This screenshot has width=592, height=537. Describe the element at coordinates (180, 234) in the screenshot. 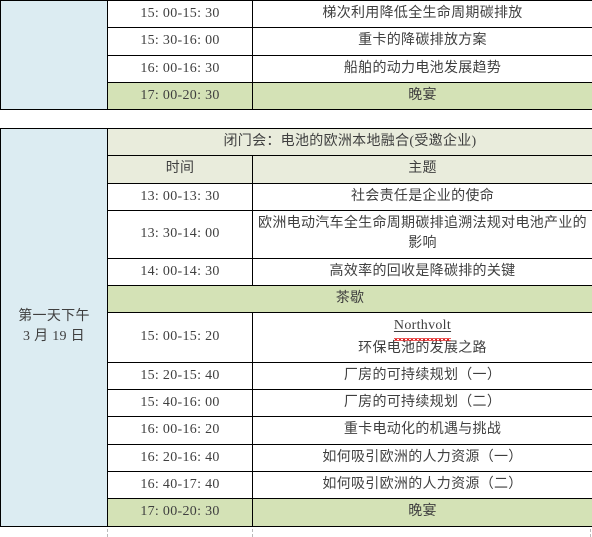

I see `time-cell: 13: 30-14: 00` at that location.